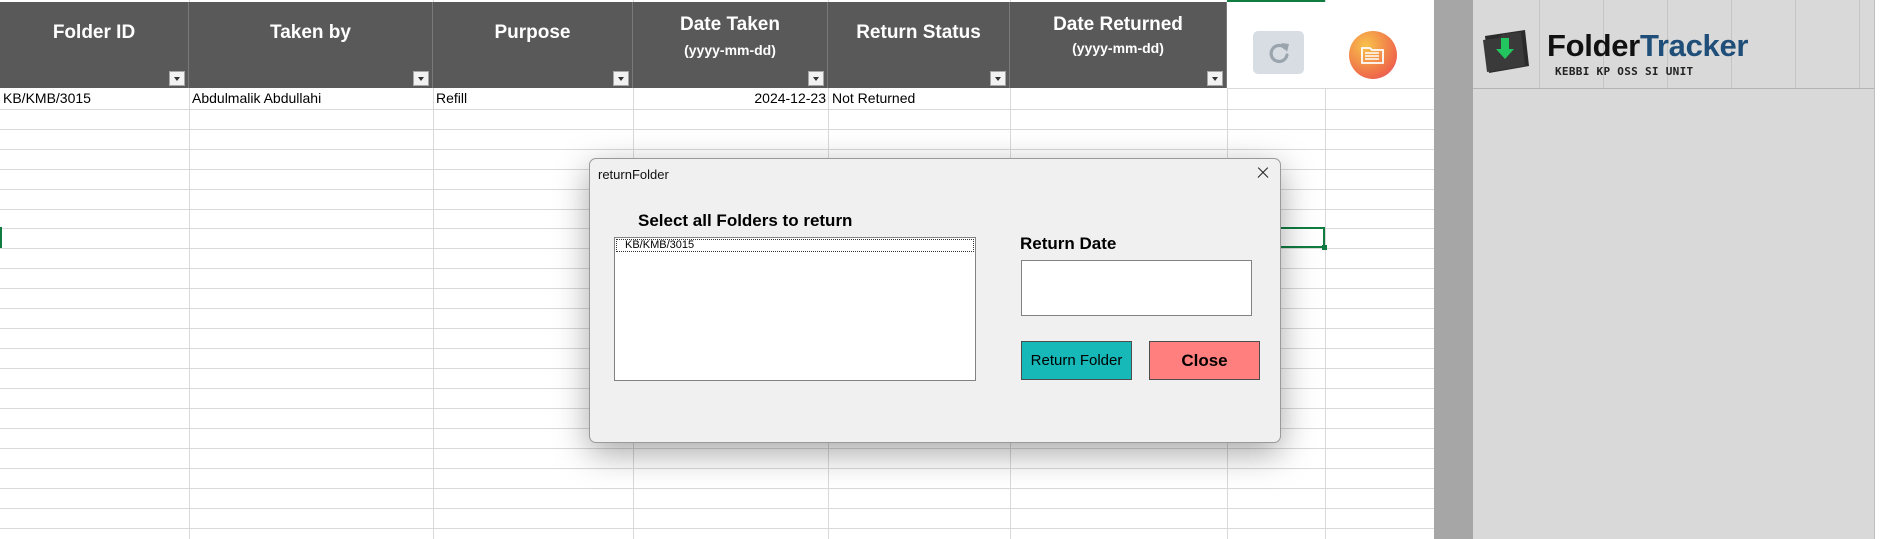  What do you see at coordinates (795, 245) in the screenshot?
I see `list-item: KB/KMB/3015` at bounding box center [795, 245].